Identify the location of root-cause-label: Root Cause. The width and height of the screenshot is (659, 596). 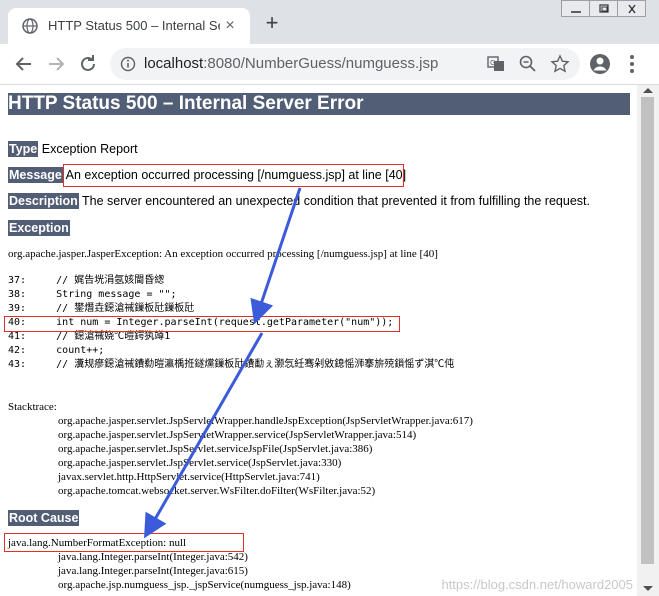
(44, 518).